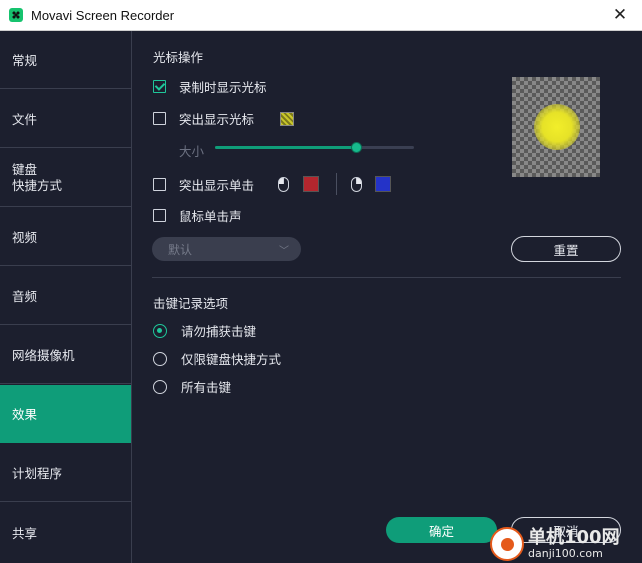 The height and width of the screenshot is (563, 642). What do you see at coordinates (620, 15) in the screenshot?
I see `close-button: ✕` at bounding box center [620, 15].